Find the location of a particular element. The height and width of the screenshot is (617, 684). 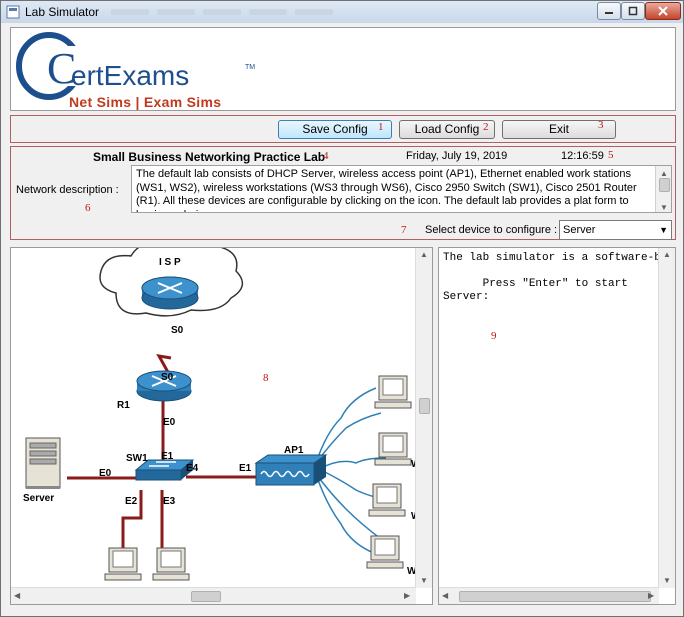

diagram-horizontal-scrollbar: ◀ ▶ is located at coordinates (213, 595).